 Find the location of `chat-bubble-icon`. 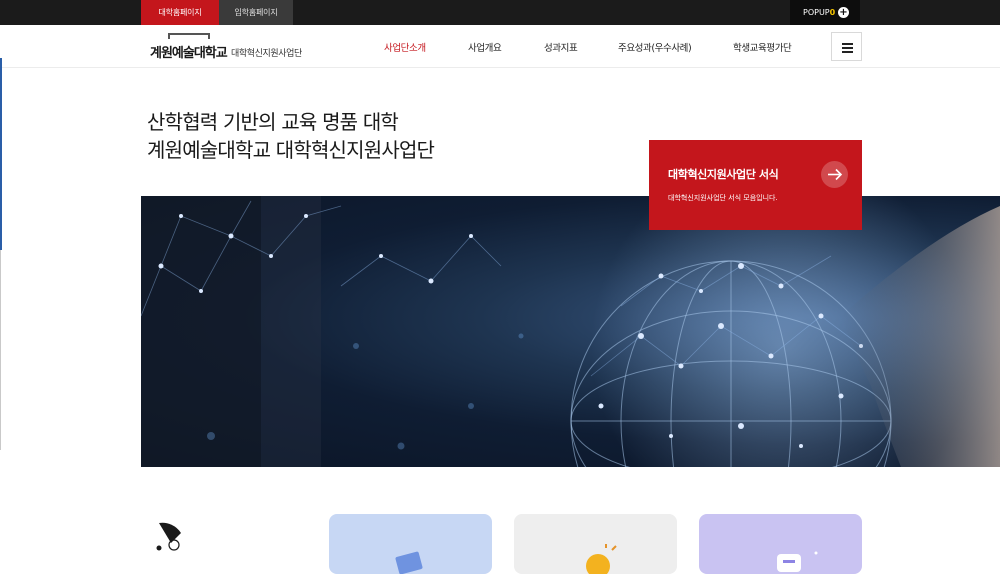

chat-bubble-icon is located at coordinates (797, 561).